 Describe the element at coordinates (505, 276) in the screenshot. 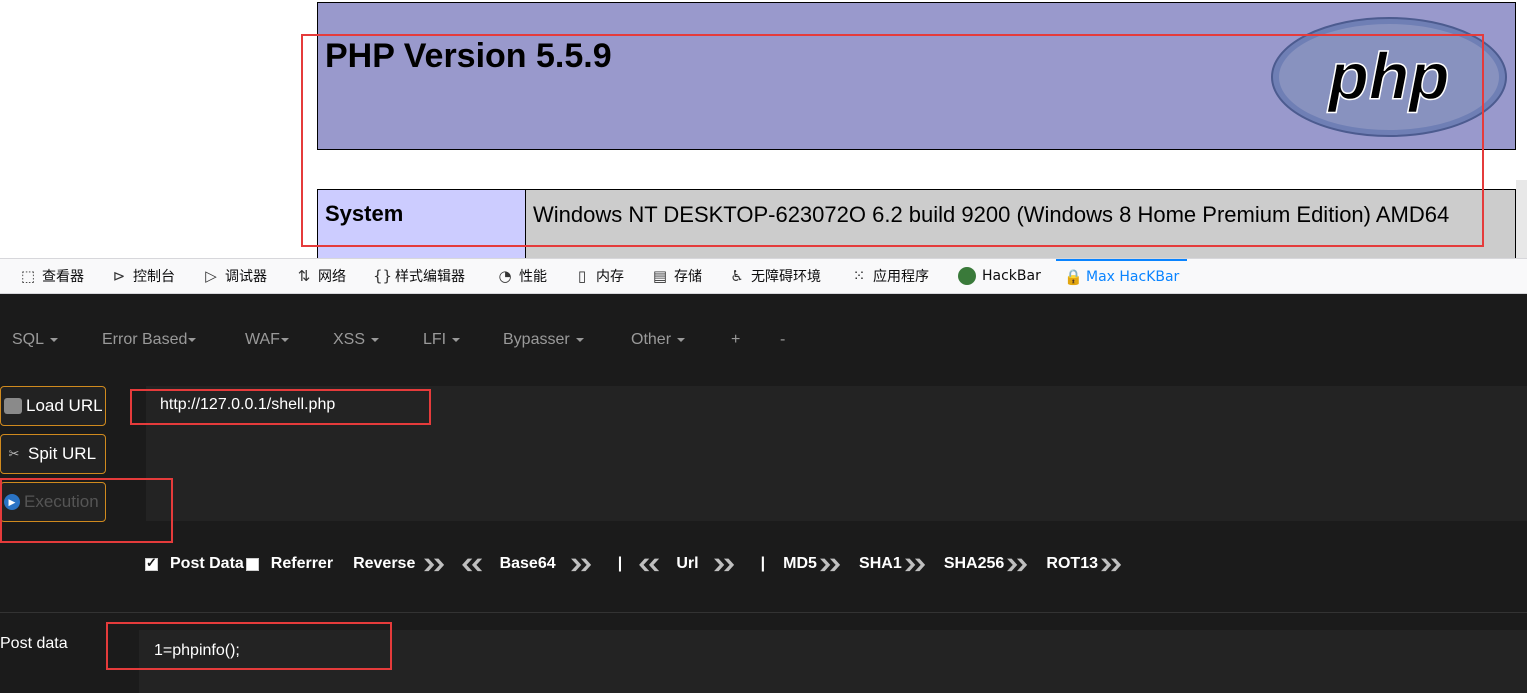

I see `performance-icon: ◔` at that location.